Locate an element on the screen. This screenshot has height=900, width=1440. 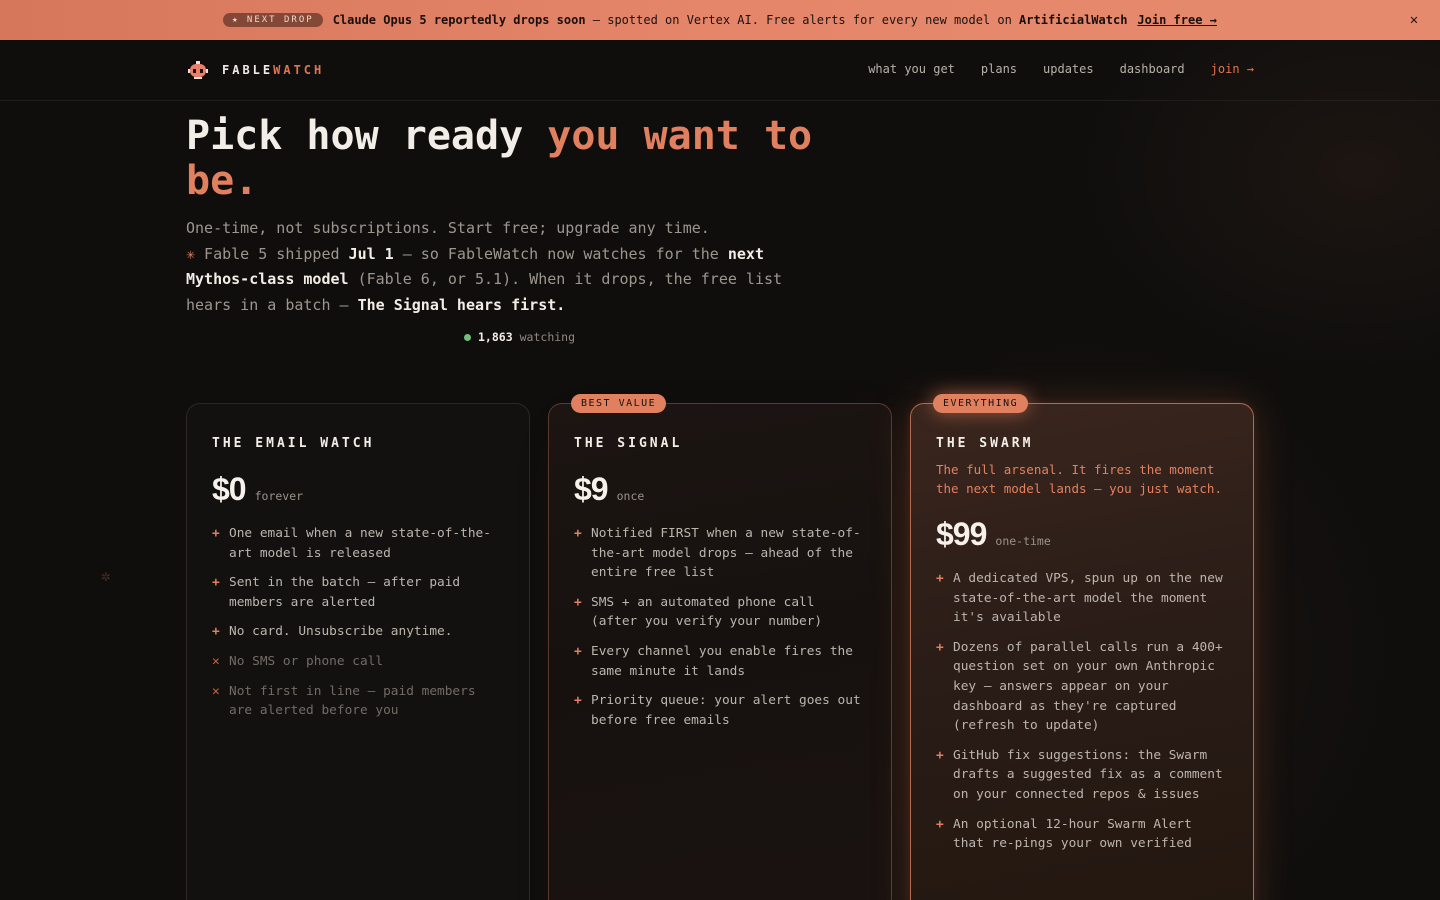
watching-label: watching is located at coordinates (547, 337).